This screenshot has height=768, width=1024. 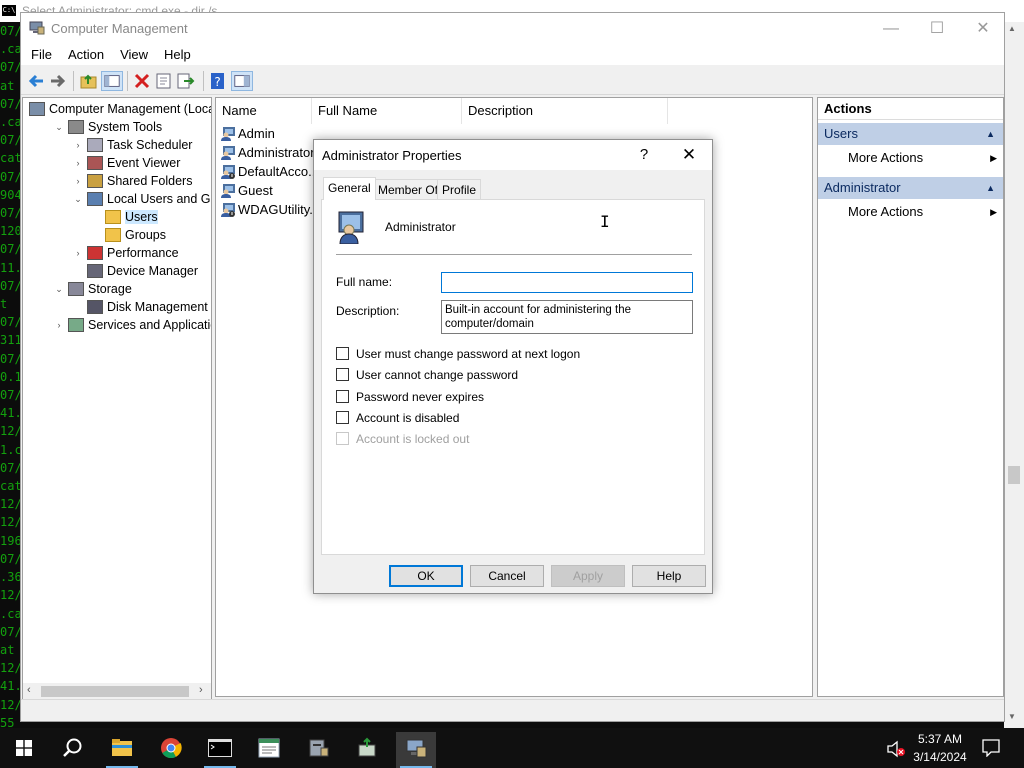 I want to click on scroll-down-icon: ▼, so click(x=1012, y=716).